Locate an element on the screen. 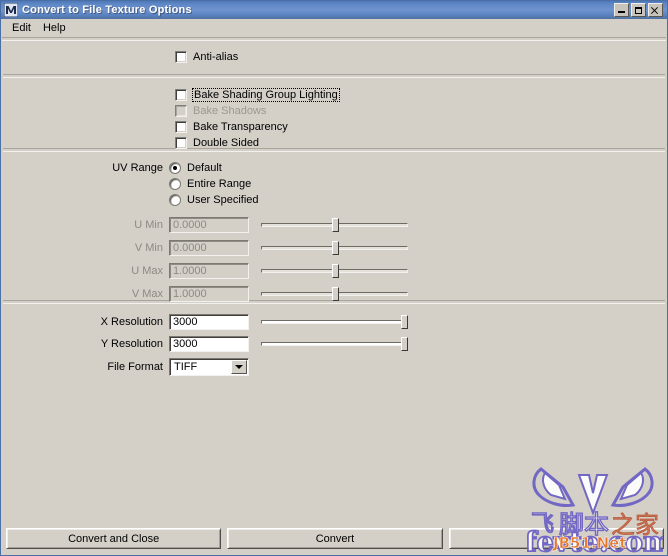  slider-thumb-v-max is located at coordinates (335, 293).